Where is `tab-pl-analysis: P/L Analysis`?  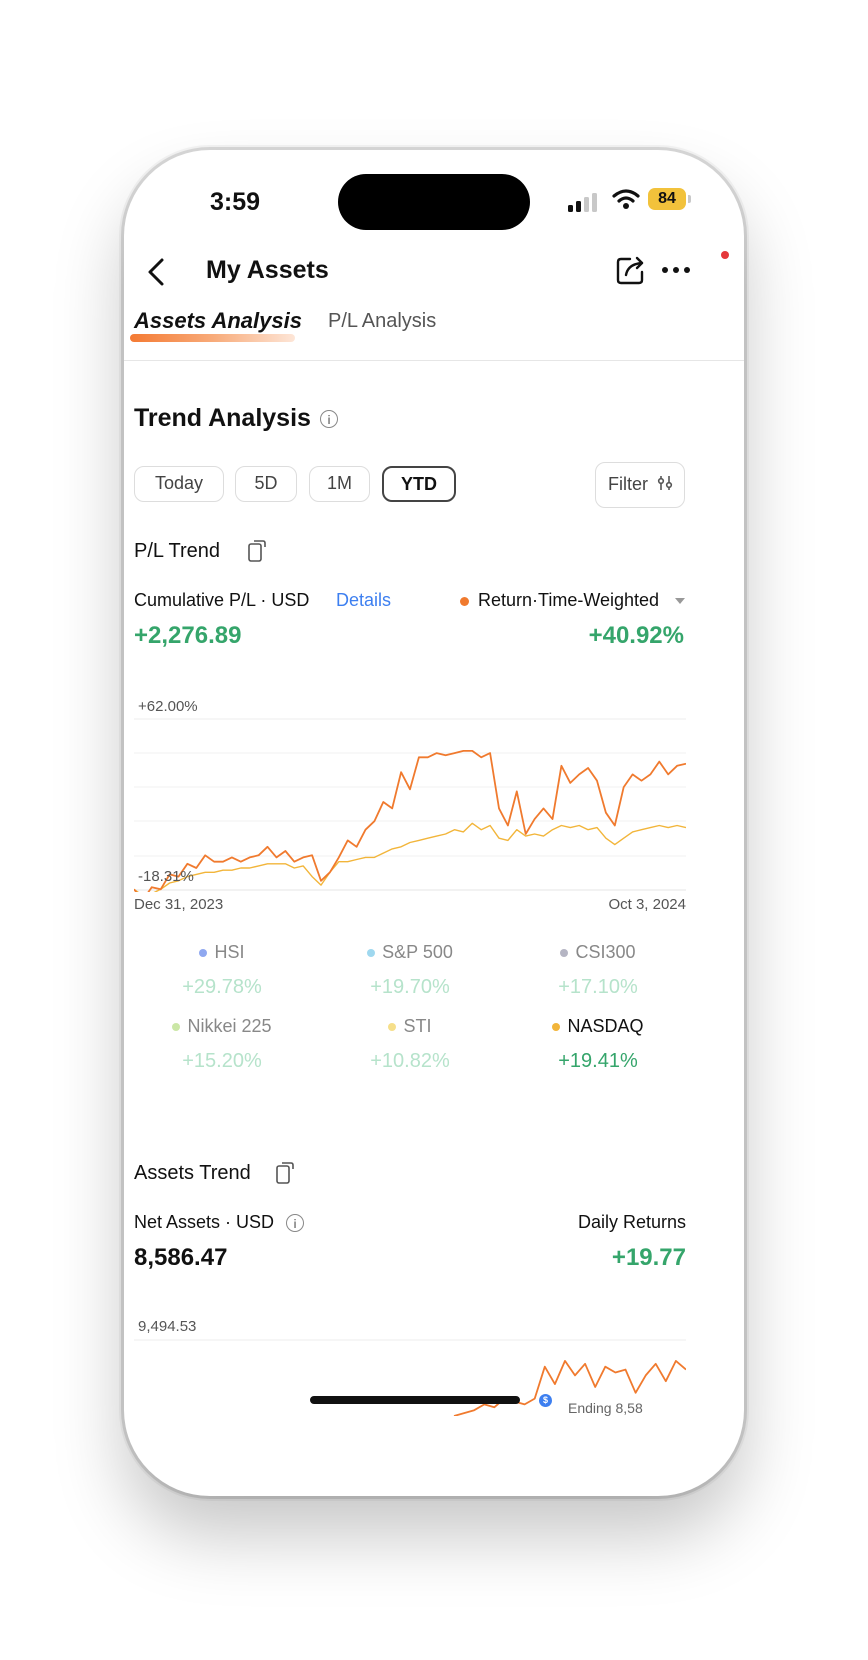 tab-pl-analysis: P/L Analysis is located at coordinates (382, 321).